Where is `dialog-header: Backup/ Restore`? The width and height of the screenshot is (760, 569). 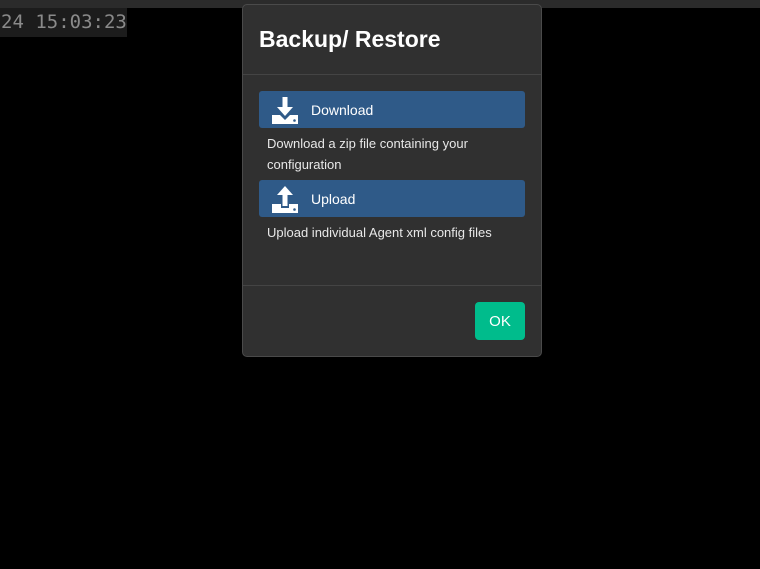 dialog-header: Backup/ Restore is located at coordinates (392, 40).